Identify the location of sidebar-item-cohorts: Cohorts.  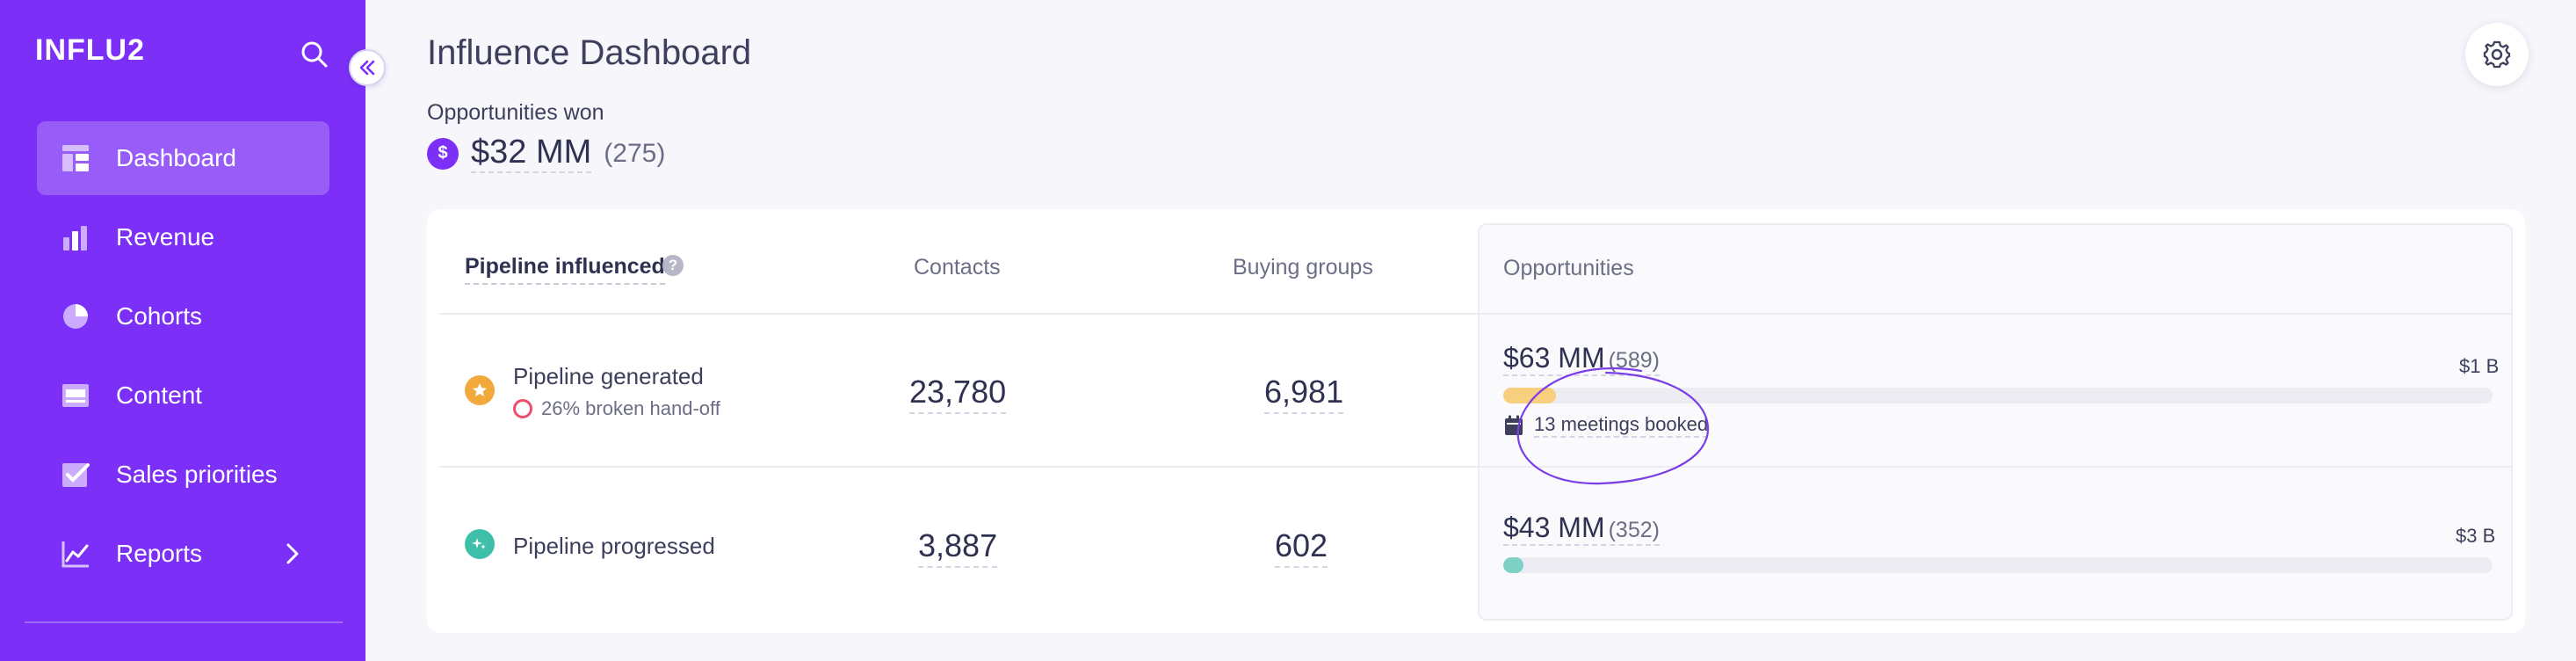
(183, 316).